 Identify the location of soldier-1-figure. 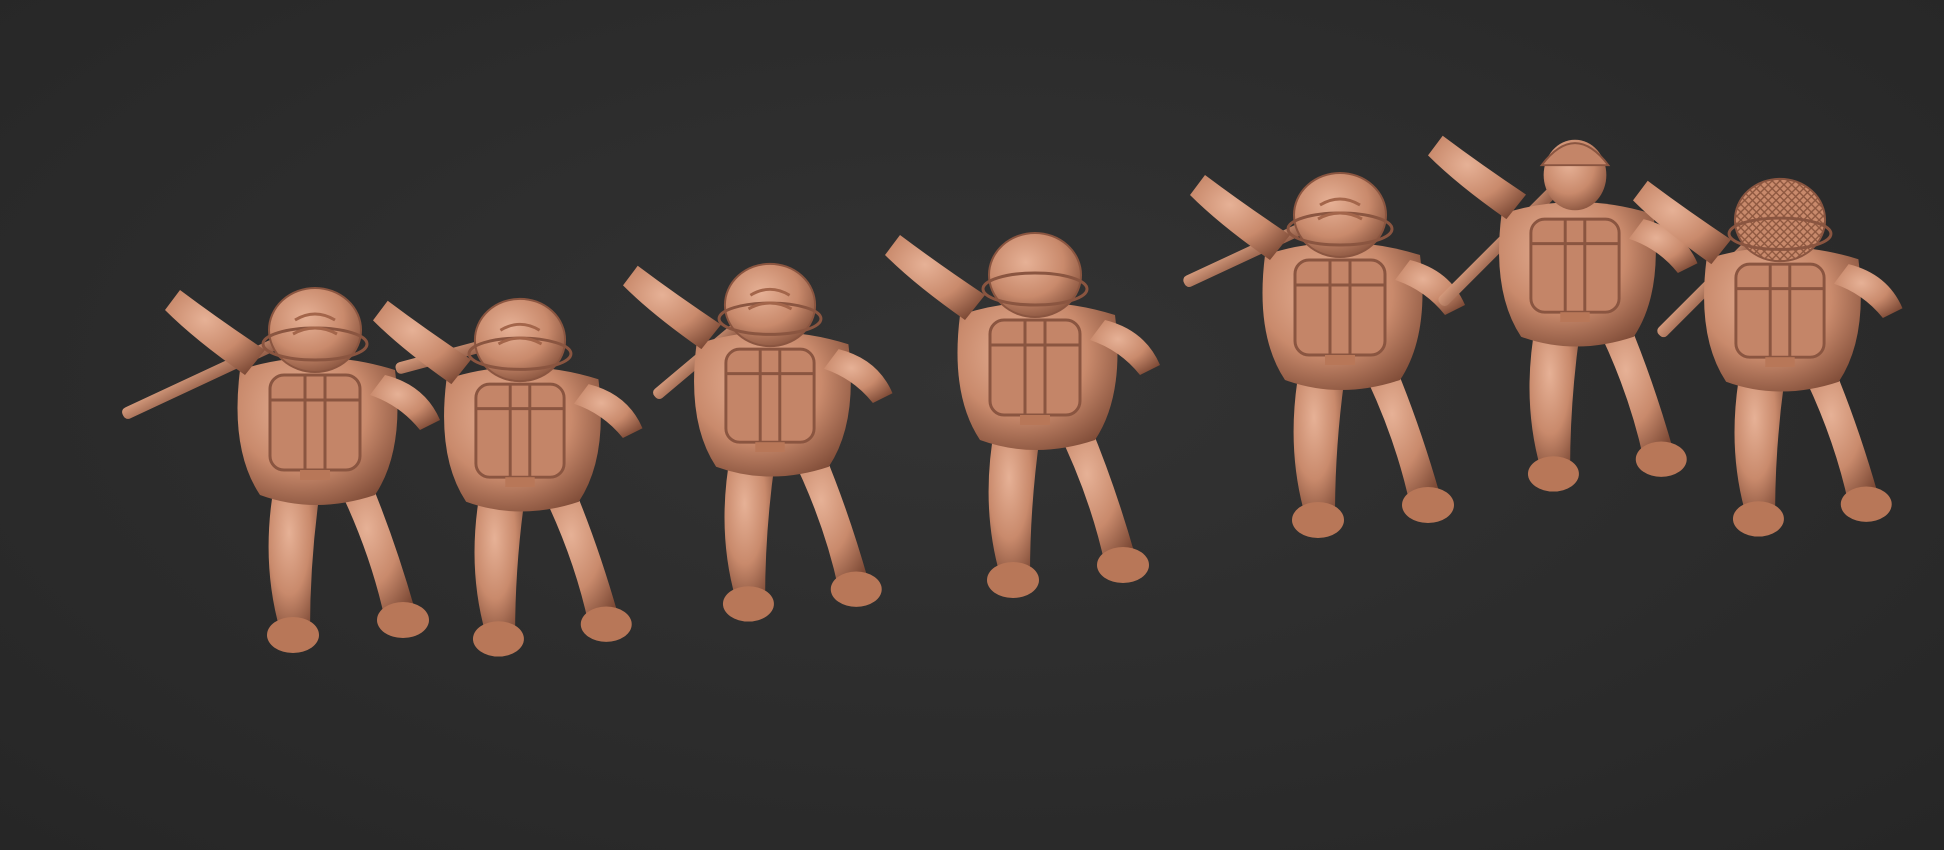
(281, 470).